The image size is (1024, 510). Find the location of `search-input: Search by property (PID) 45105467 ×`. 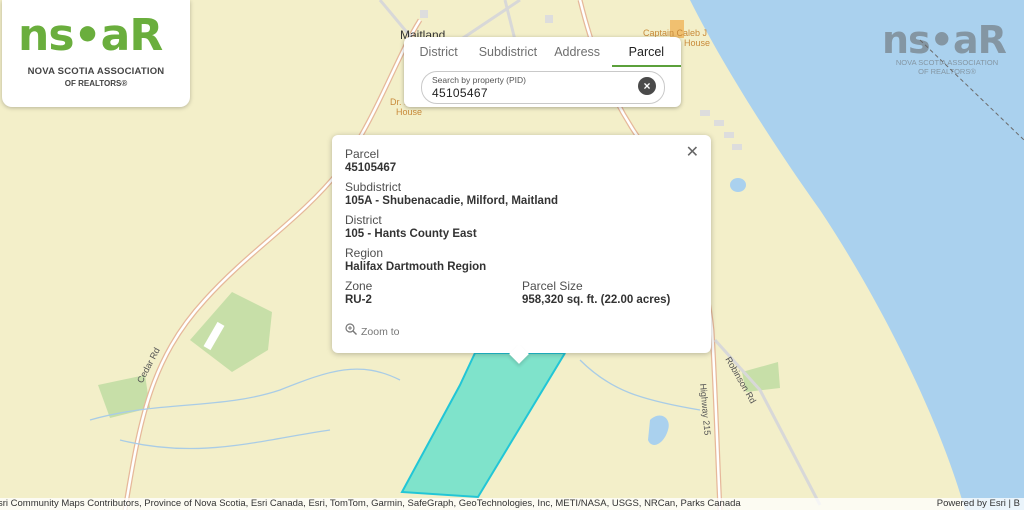

search-input: Search by property (PID) 45105467 × is located at coordinates (543, 87).